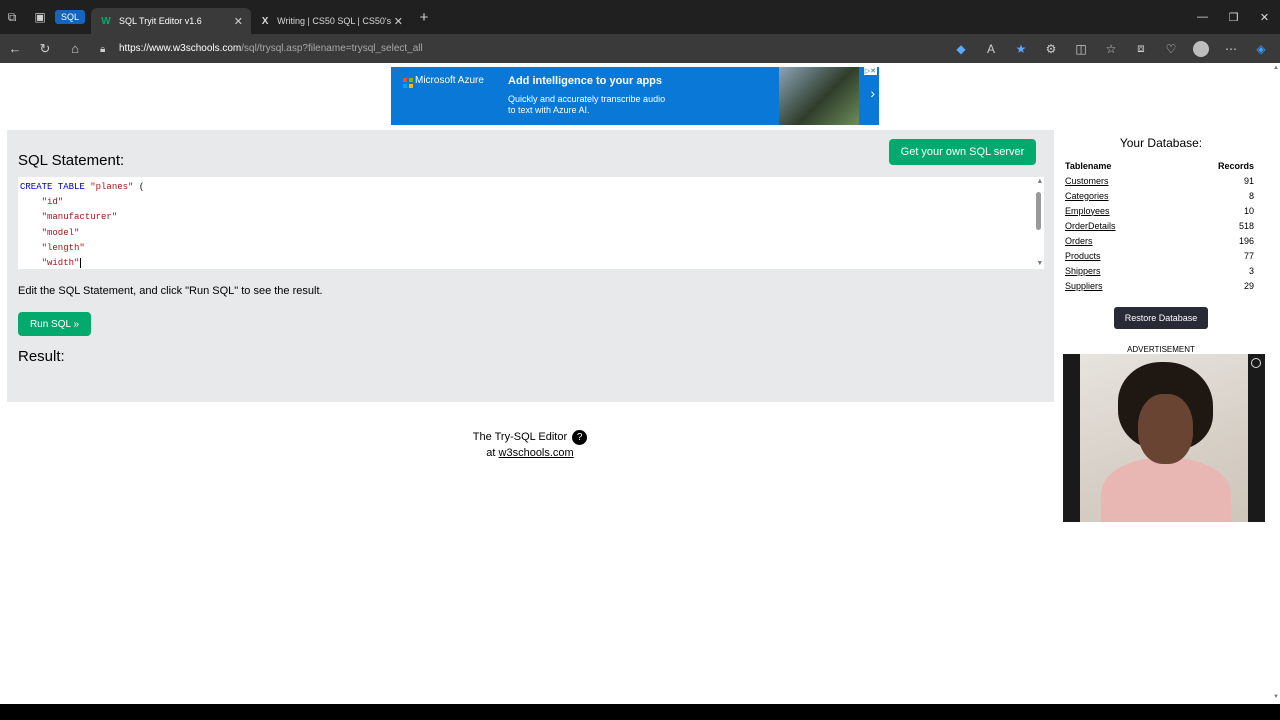 The height and width of the screenshot is (720, 1280). What do you see at coordinates (60, 233) in the screenshot?
I see `code-line: "model"` at bounding box center [60, 233].